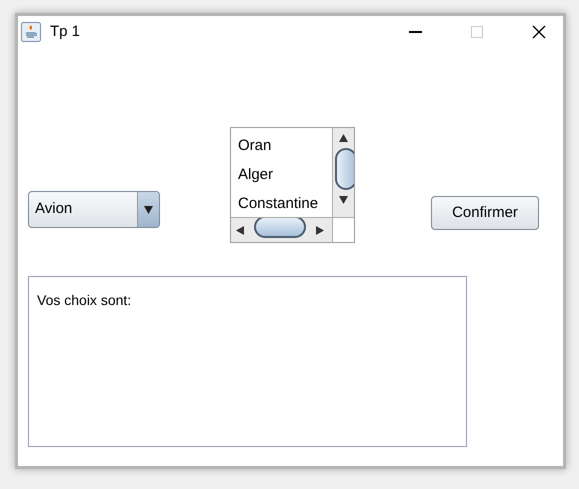  Describe the element at coordinates (240, 230) in the screenshot. I see `scroll-left-icon` at that location.